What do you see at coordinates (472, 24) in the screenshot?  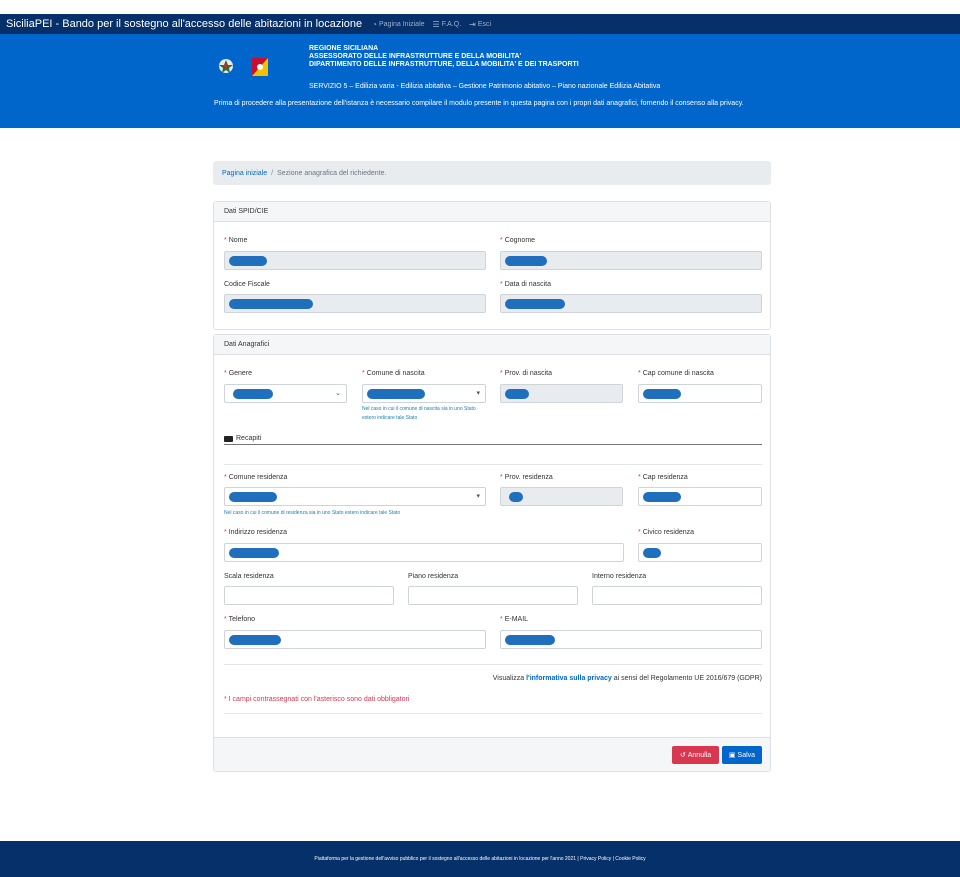 I see `sign-out-icon: ⇥` at bounding box center [472, 24].